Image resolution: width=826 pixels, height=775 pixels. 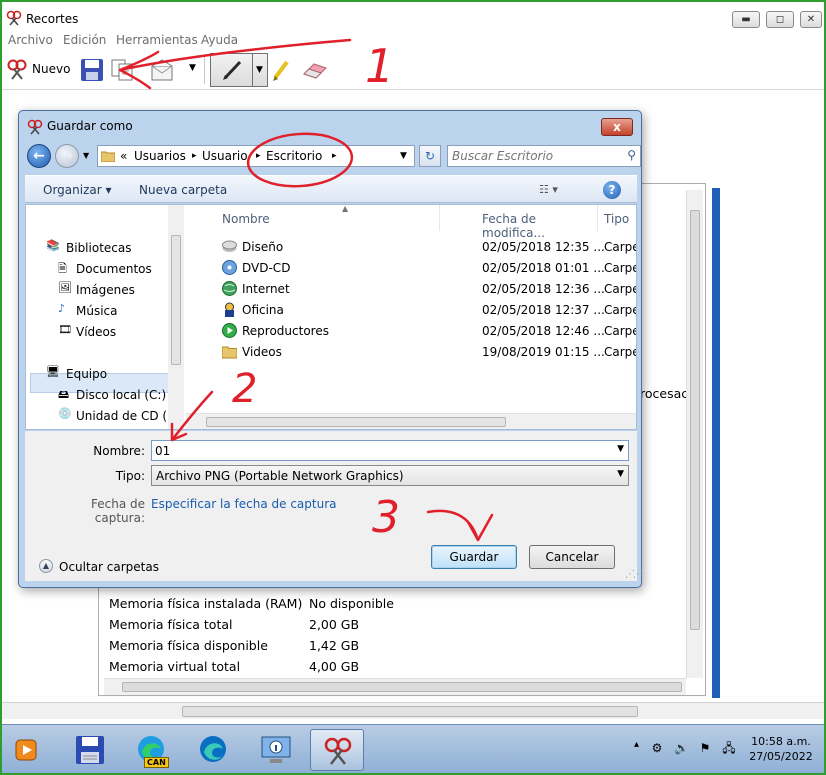 What do you see at coordinates (243, 504) in the screenshot?
I see `specify-capture-date-link: Especificar la fecha de captura` at bounding box center [243, 504].